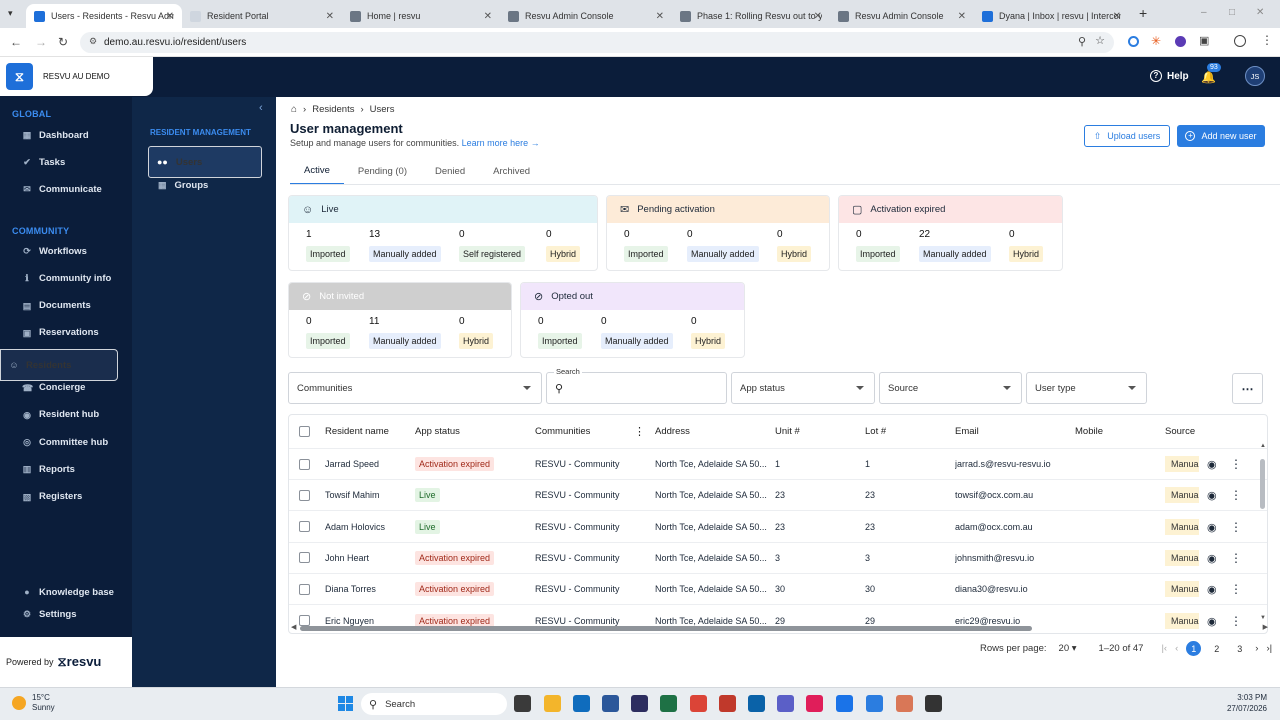  What do you see at coordinates (511, 171) in the screenshot?
I see `tab-archived: Archived` at bounding box center [511, 171].